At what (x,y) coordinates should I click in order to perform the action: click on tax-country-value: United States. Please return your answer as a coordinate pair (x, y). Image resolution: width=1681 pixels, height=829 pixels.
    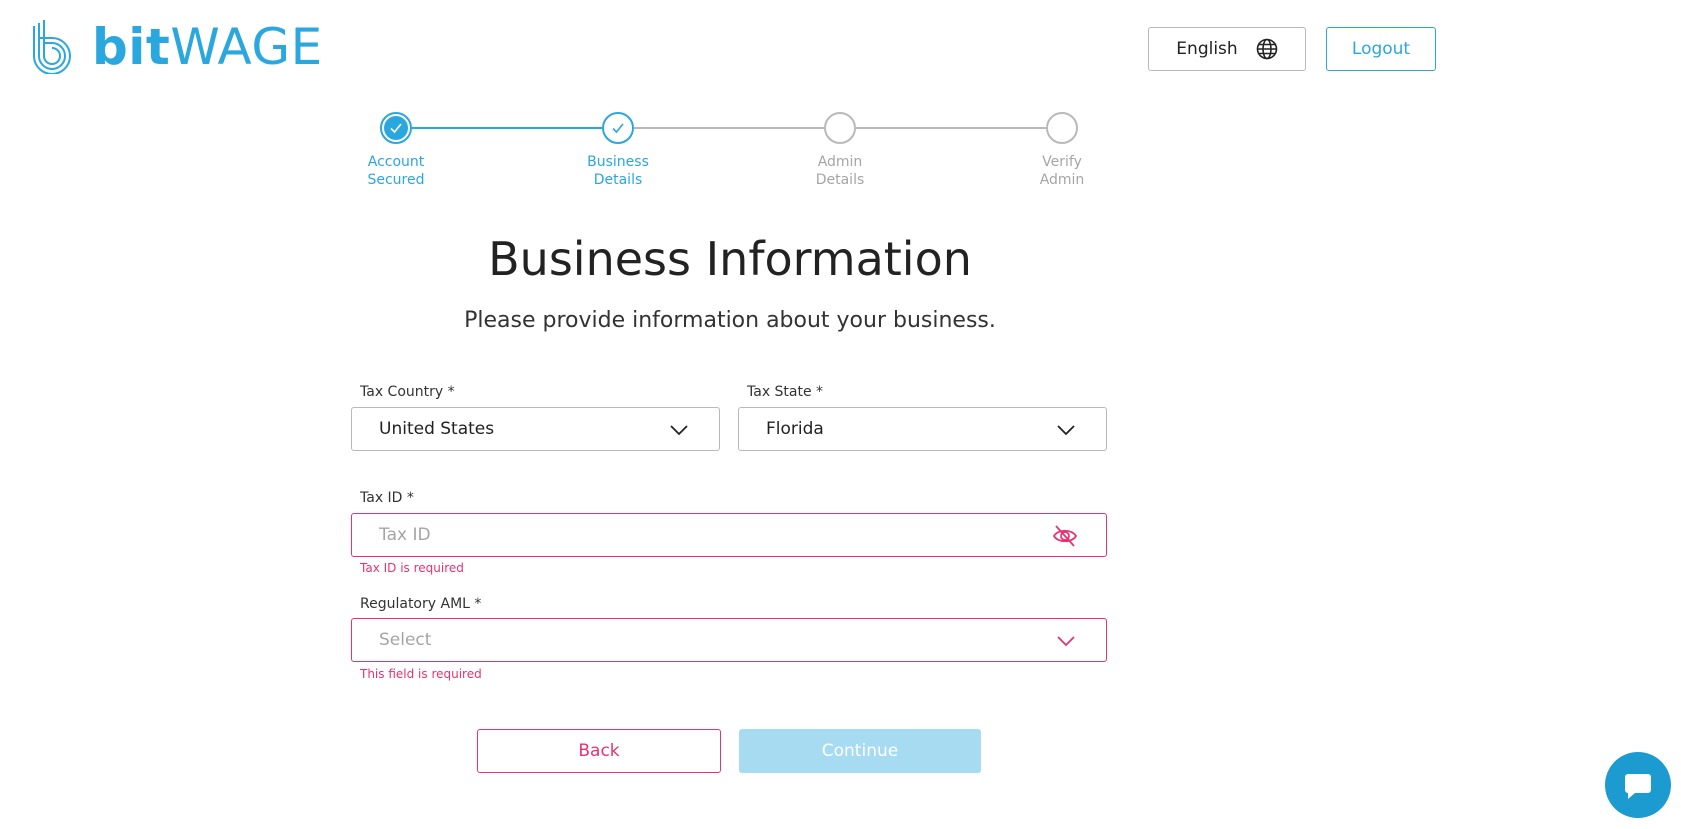
    Looking at the image, I should click on (437, 429).